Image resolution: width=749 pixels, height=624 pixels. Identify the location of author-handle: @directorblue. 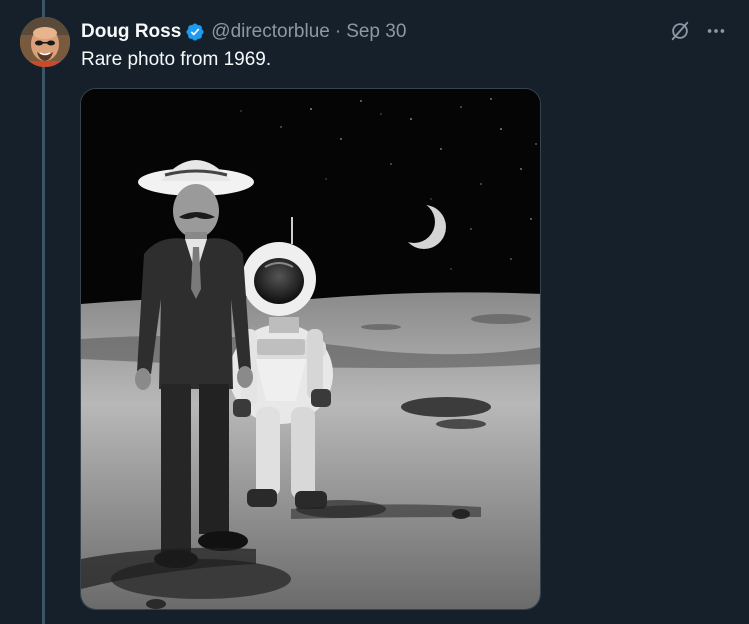
(270, 32).